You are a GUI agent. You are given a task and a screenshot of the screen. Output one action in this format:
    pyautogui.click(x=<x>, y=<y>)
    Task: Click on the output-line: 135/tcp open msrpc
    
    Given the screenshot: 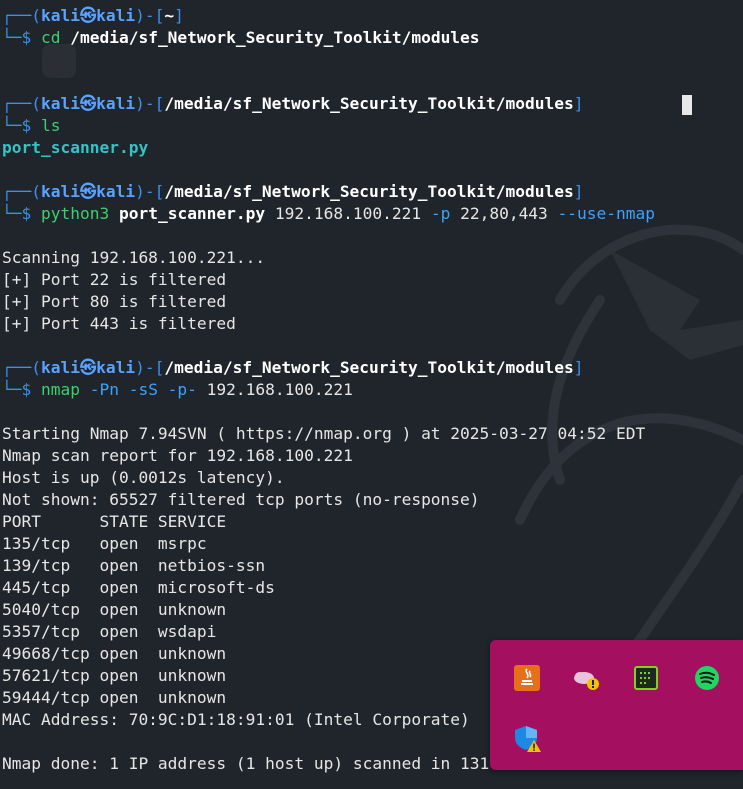 What is the action you would take?
    pyautogui.click(x=104, y=543)
    